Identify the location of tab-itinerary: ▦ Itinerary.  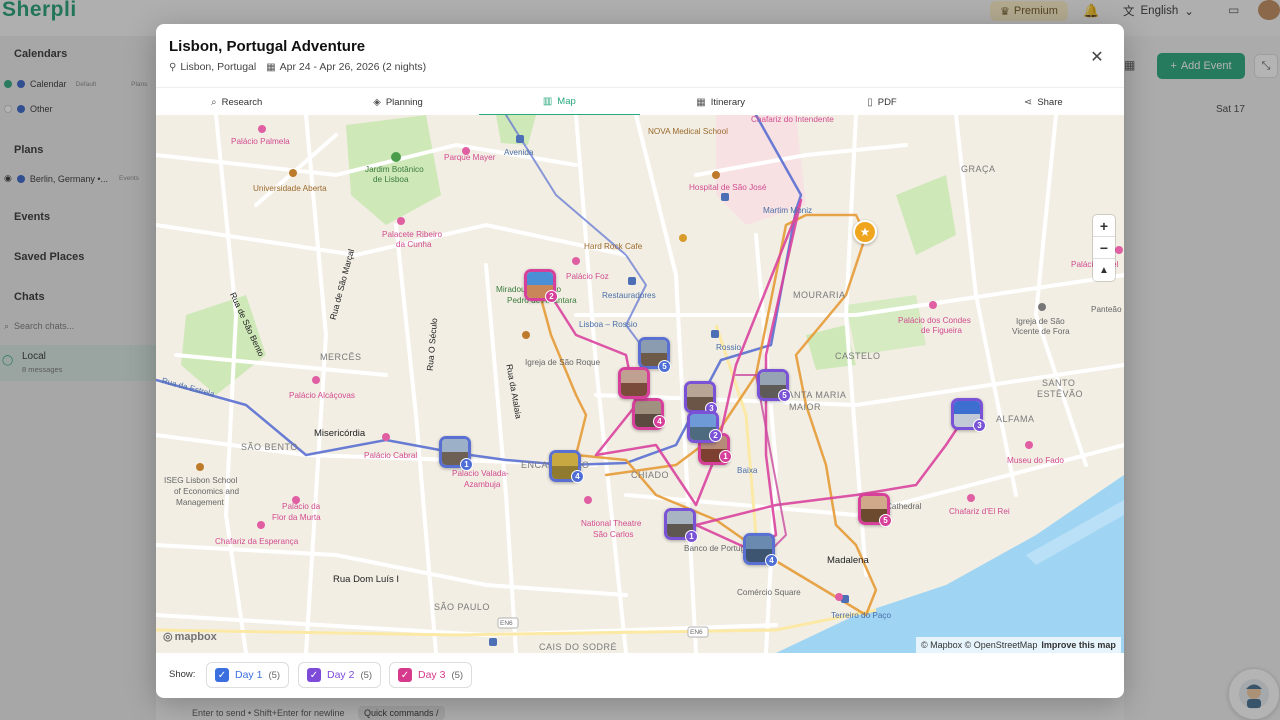
(720, 102).